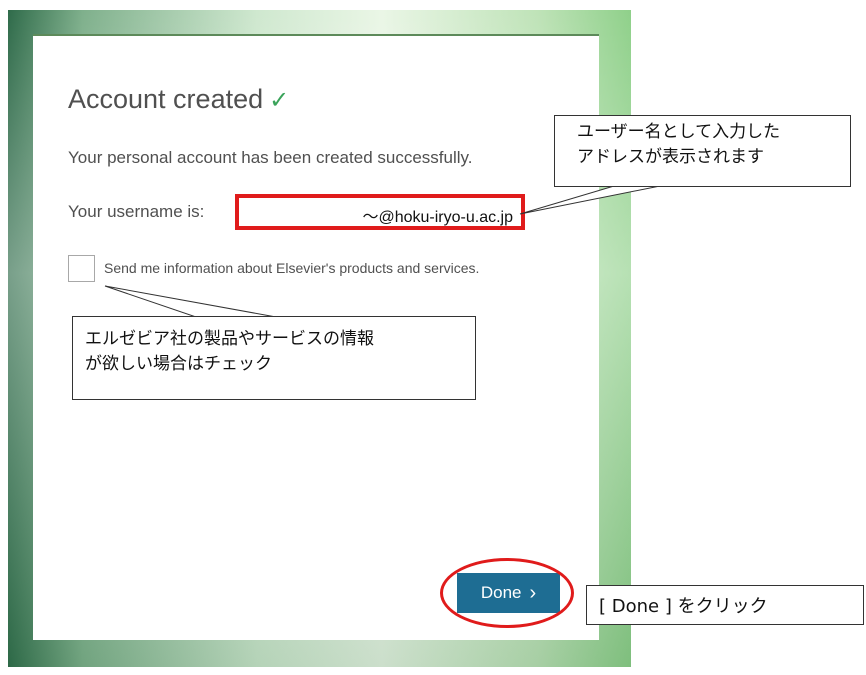 The height and width of the screenshot is (675, 866). What do you see at coordinates (279, 100) in the screenshot?
I see `check-icon: ✓` at bounding box center [279, 100].